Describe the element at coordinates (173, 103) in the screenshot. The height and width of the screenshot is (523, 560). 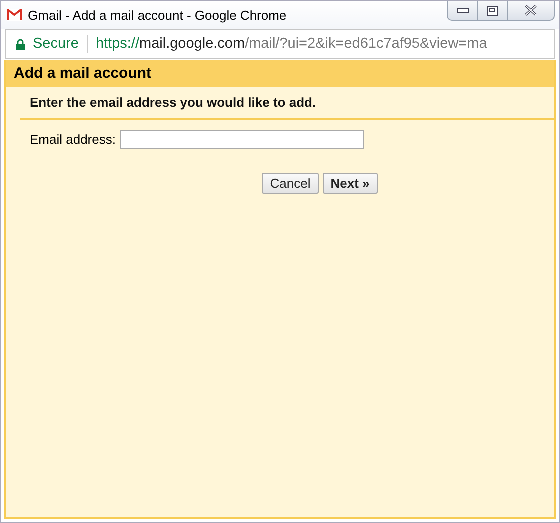
I see `instruction-text: Enter the email address you would like to add.` at that location.